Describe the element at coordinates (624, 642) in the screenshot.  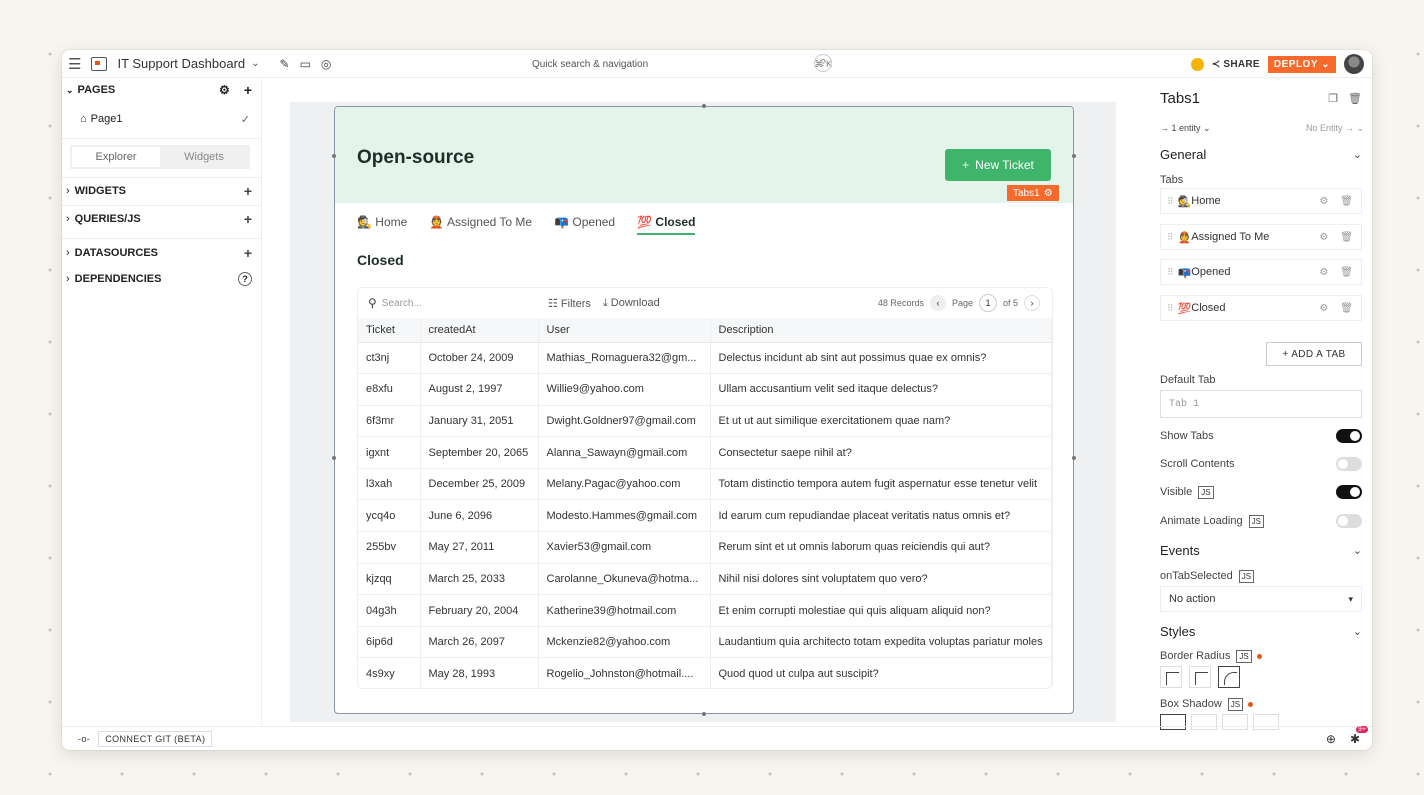
I see `user-cell: Mckenzie82@yahoo.com` at that location.